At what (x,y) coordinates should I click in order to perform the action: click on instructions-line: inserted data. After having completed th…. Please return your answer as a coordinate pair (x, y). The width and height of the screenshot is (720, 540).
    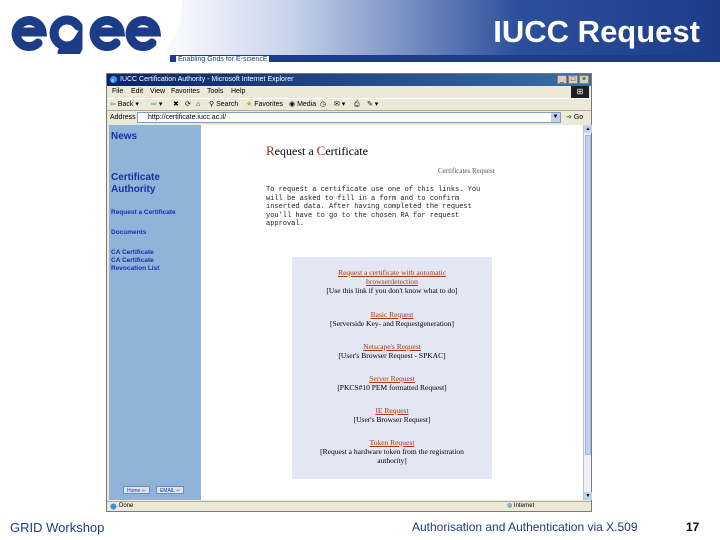
    Looking at the image, I should click on (369, 207).